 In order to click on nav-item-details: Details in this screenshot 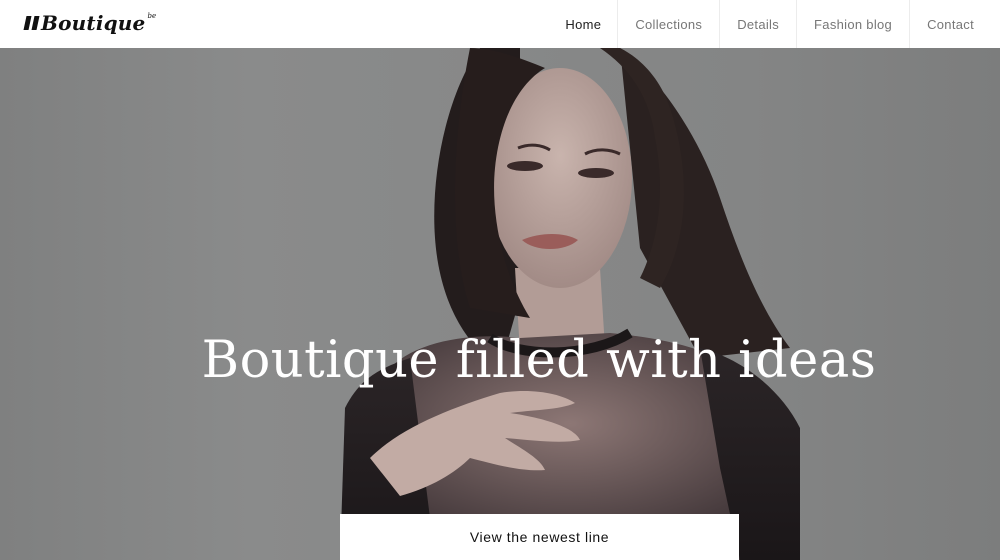, I will do `click(757, 24)`.